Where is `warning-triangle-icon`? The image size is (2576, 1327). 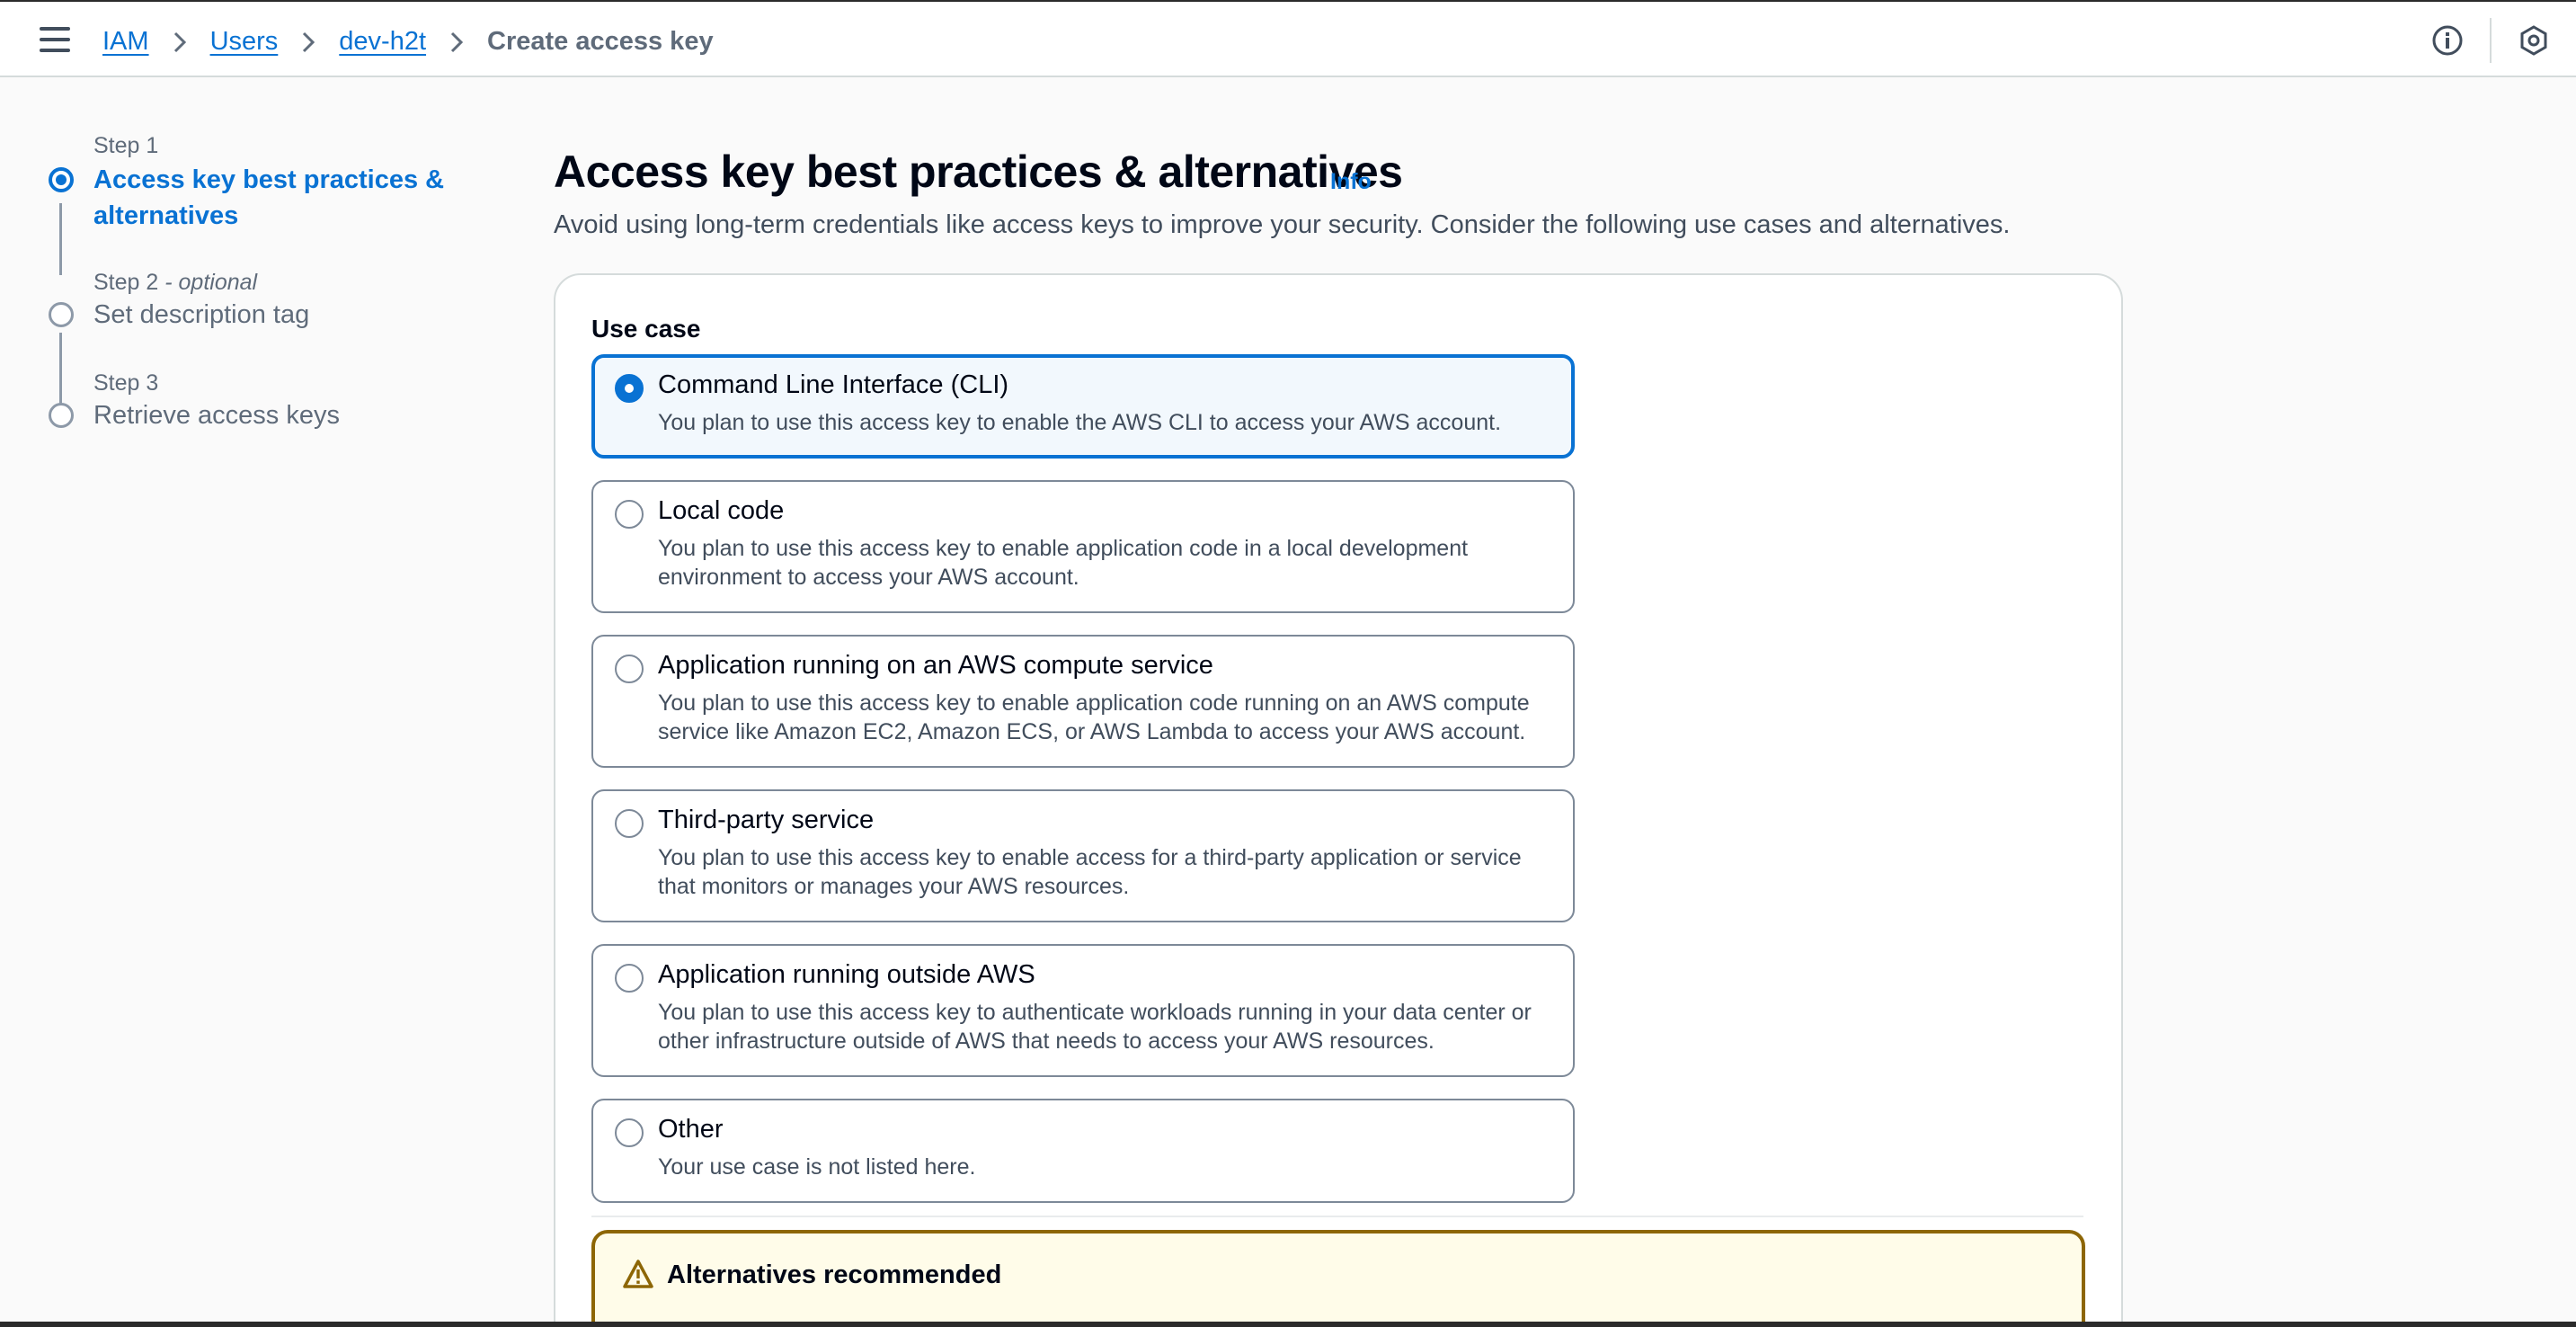 warning-triangle-icon is located at coordinates (638, 1274).